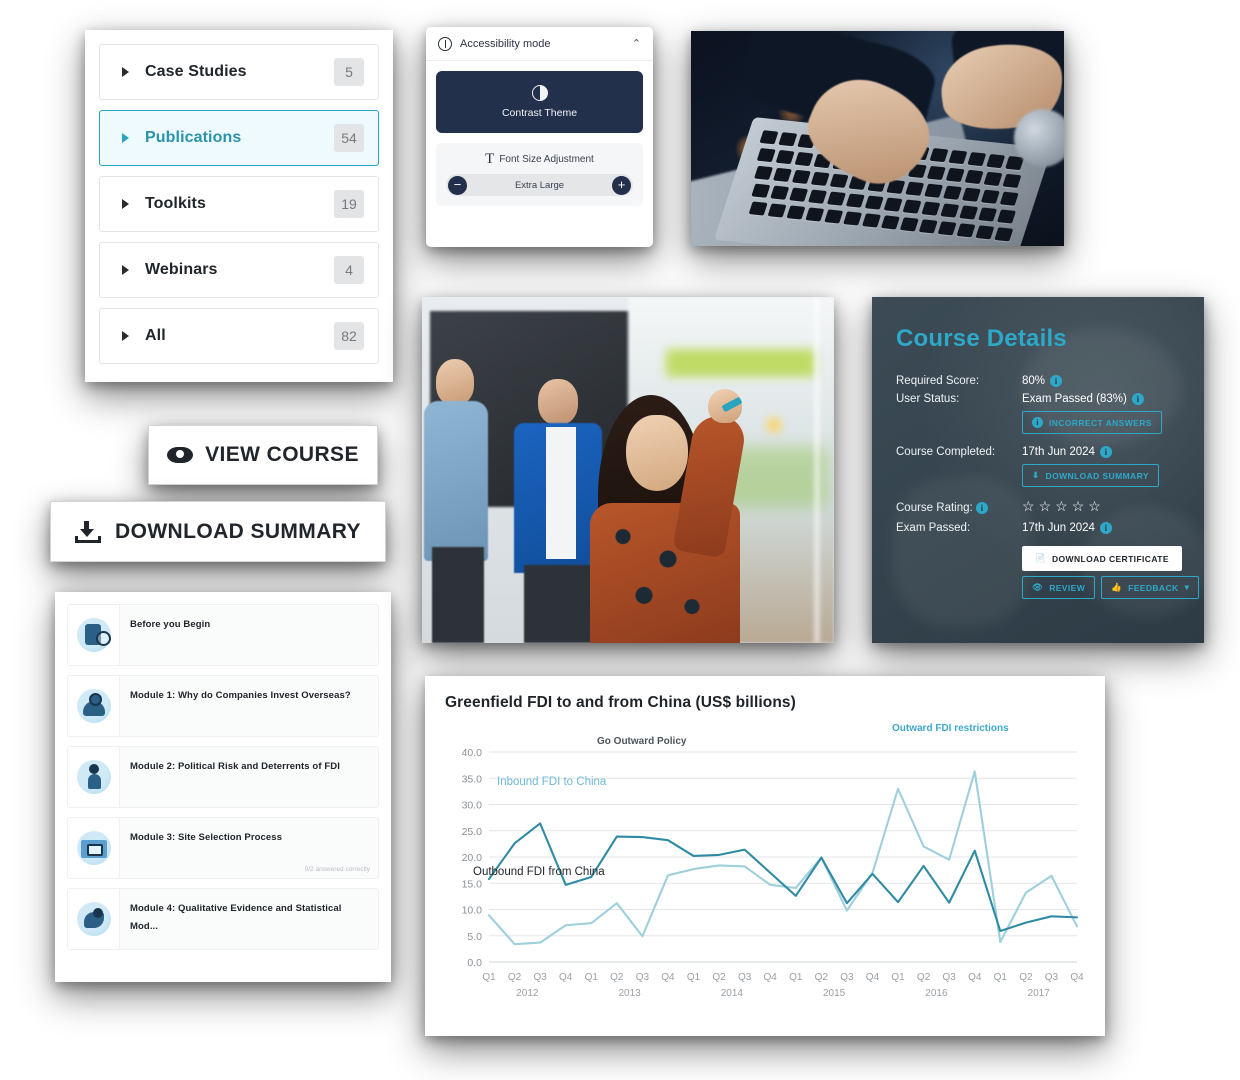 This screenshot has height=1080, width=1240. I want to click on module-list-item: Before you Begin, so click(223, 635).